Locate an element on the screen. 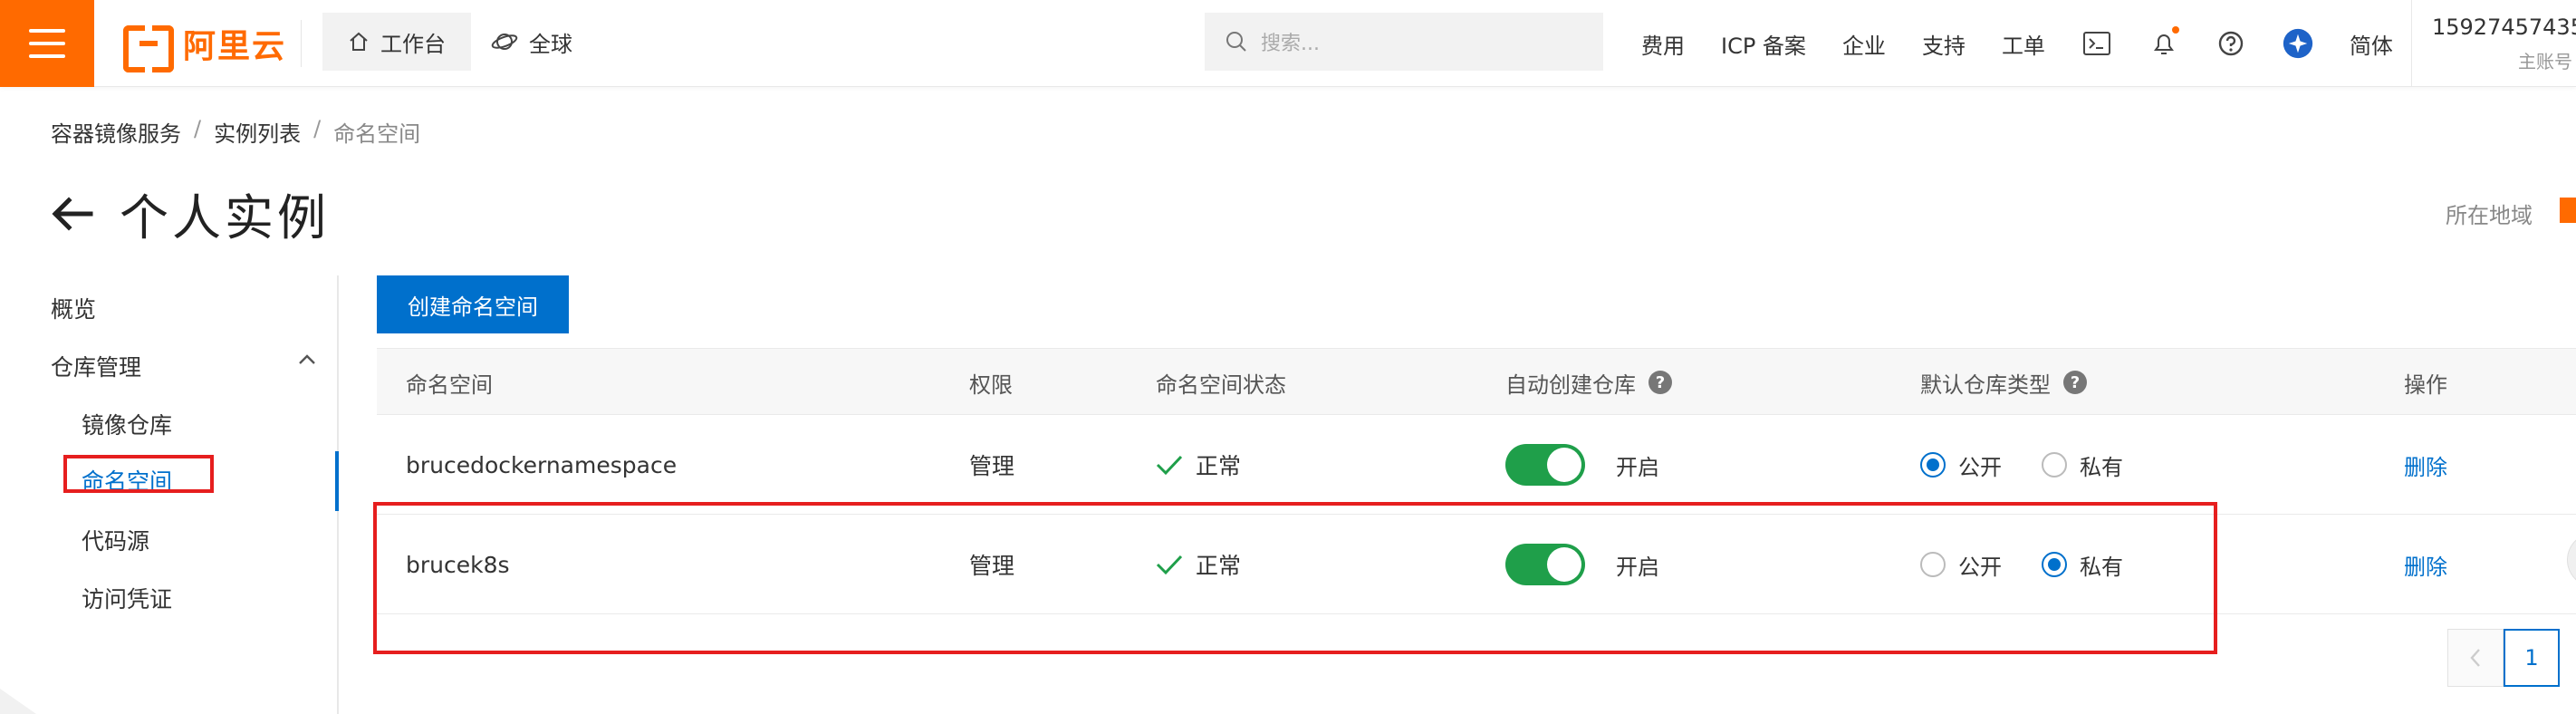 Image resolution: width=2576 pixels, height=714 pixels. workbench-label: 工作台 is located at coordinates (413, 44).